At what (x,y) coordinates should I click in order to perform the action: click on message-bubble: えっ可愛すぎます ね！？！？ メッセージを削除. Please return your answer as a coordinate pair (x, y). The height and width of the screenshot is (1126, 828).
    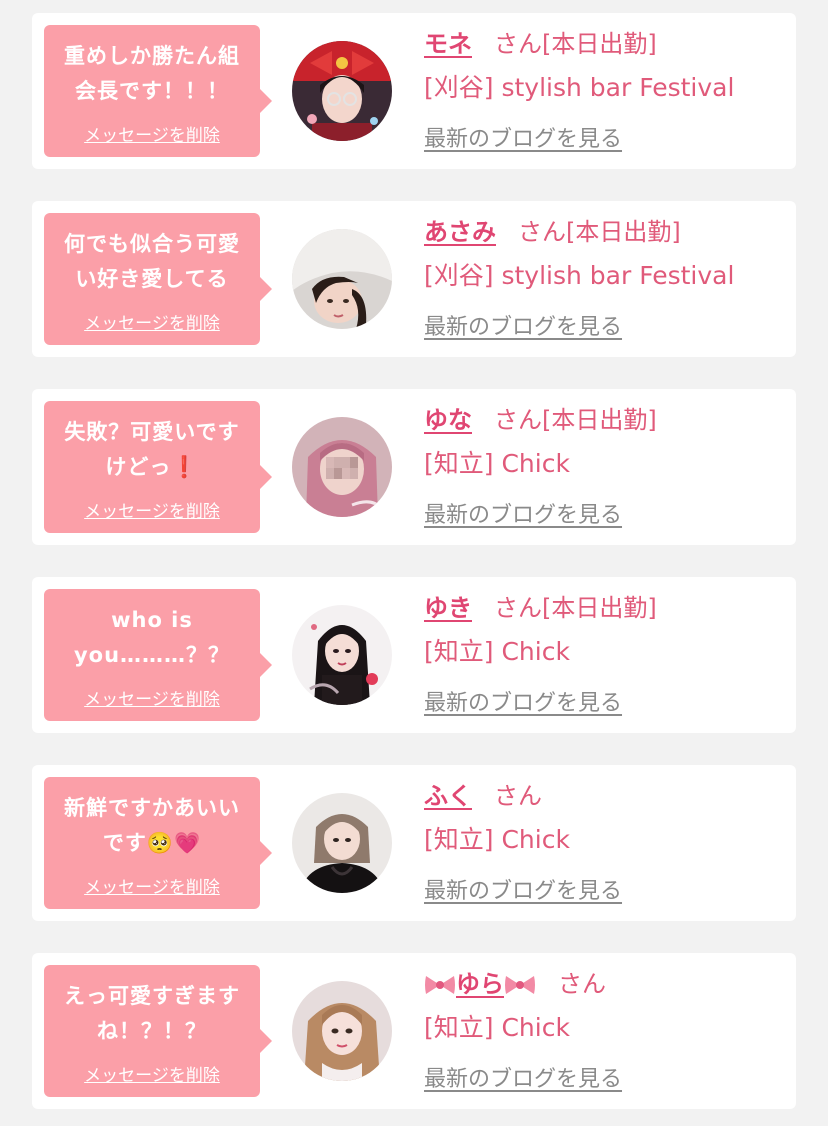
    Looking at the image, I should click on (158, 1031).